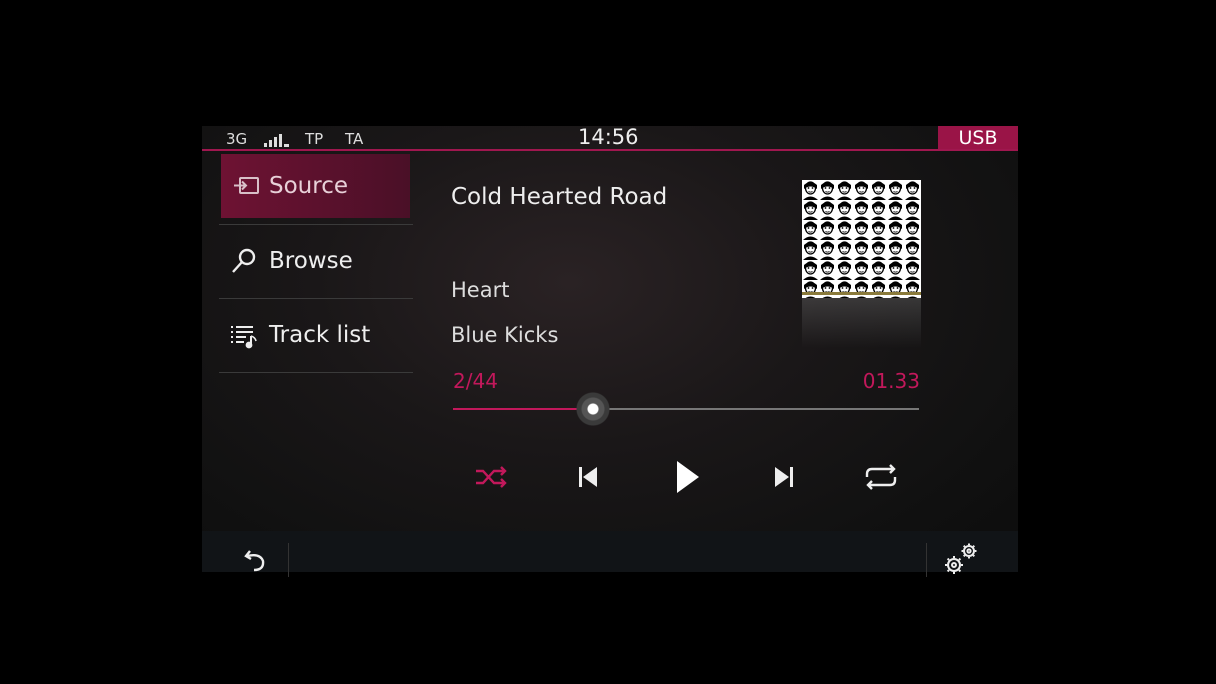 This screenshot has width=1216, height=684. I want to click on album-art, so click(861, 239).